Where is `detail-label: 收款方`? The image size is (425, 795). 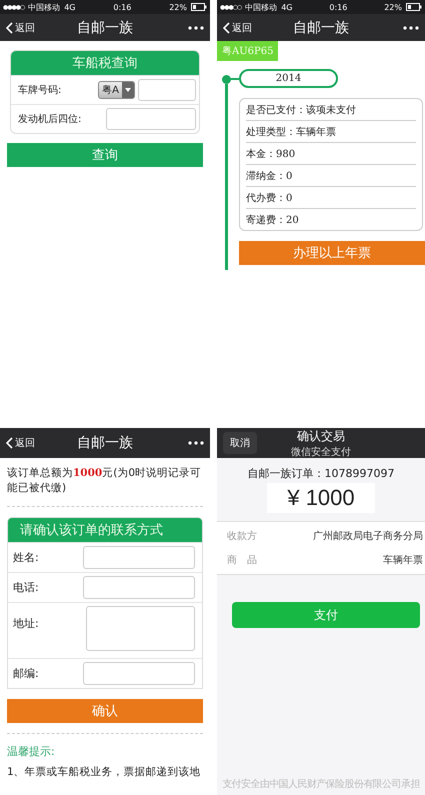 detail-label: 收款方 is located at coordinates (242, 536).